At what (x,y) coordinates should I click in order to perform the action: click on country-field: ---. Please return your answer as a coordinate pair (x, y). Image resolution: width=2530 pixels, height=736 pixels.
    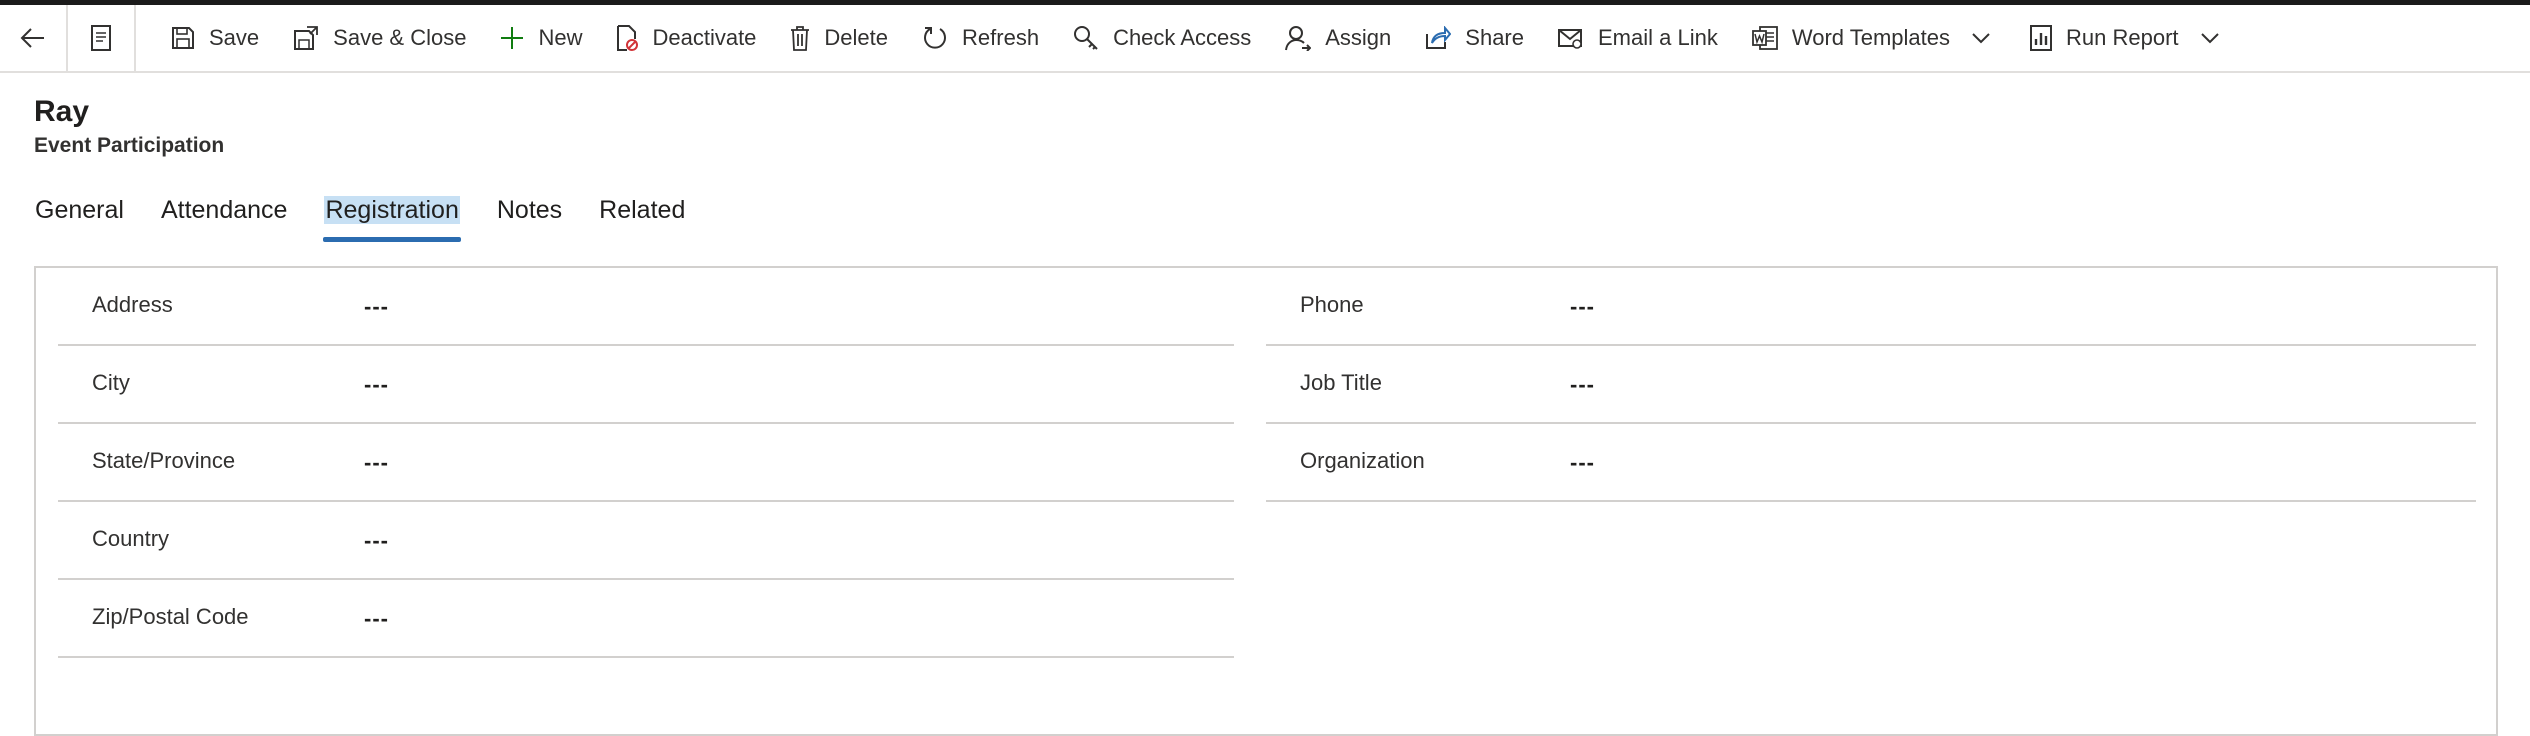
    Looking at the image, I should click on (376, 541).